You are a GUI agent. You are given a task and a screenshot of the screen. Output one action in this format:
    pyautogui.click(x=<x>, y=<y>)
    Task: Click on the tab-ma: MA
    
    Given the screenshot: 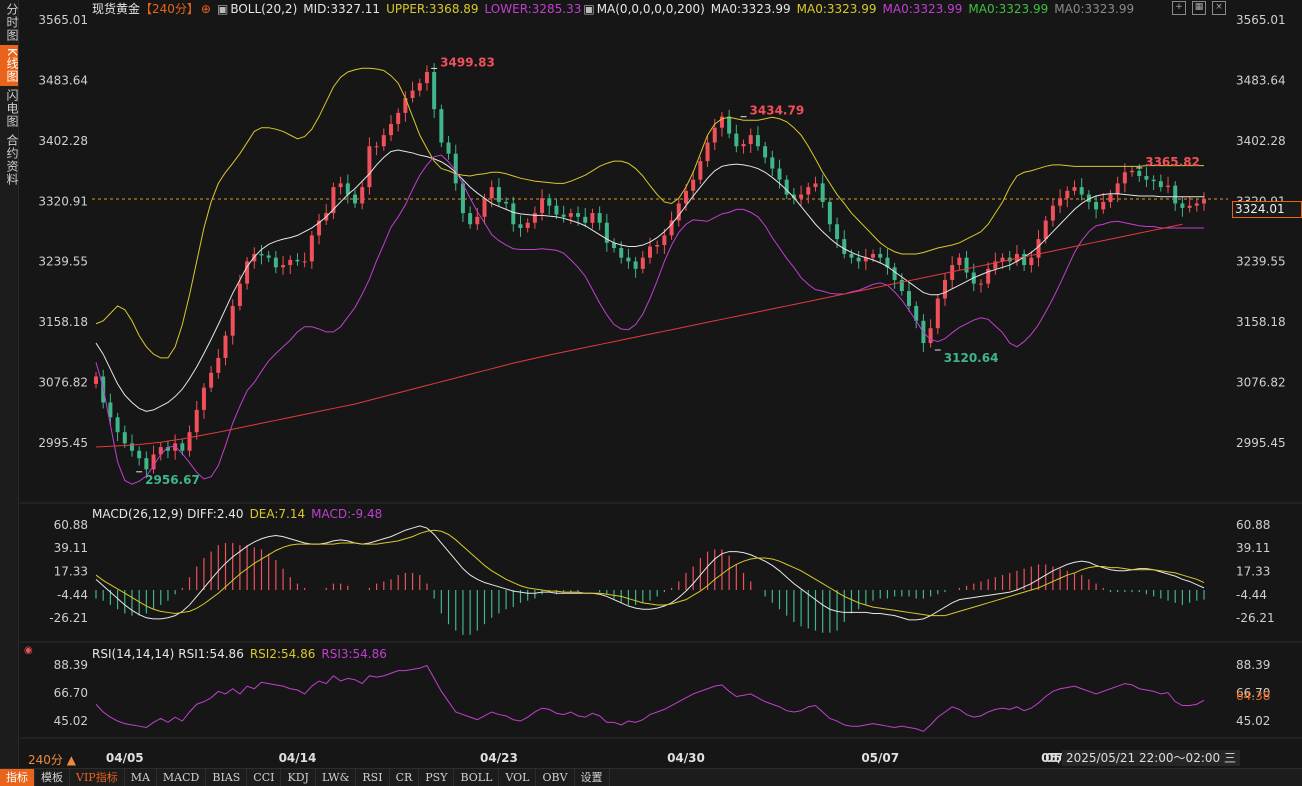 What is the action you would take?
    pyautogui.click(x=141, y=777)
    